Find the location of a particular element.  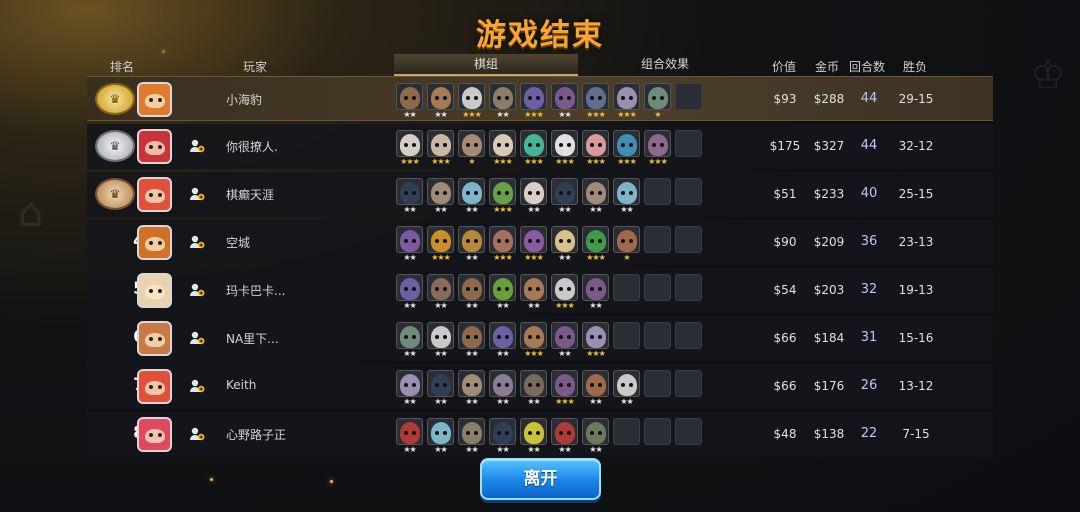

tab-synergy: 组合效果 is located at coordinates (665, 65).